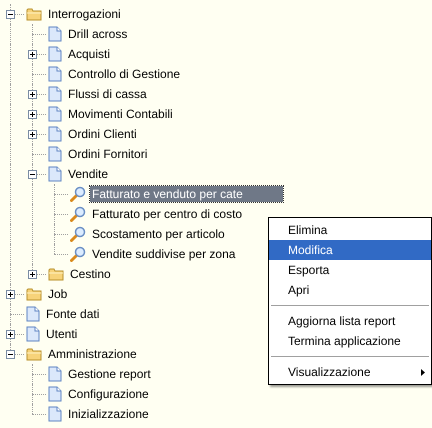 The image size is (432, 428). What do you see at coordinates (186, 194) in the screenshot?
I see `tree-item: Fatturato e venduto per cate` at bounding box center [186, 194].